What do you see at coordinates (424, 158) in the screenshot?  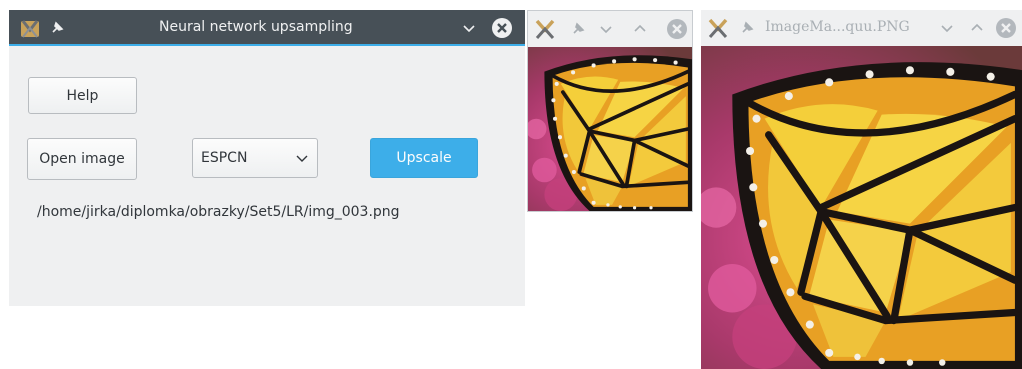 I see `upscale-button: Upscale` at bounding box center [424, 158].